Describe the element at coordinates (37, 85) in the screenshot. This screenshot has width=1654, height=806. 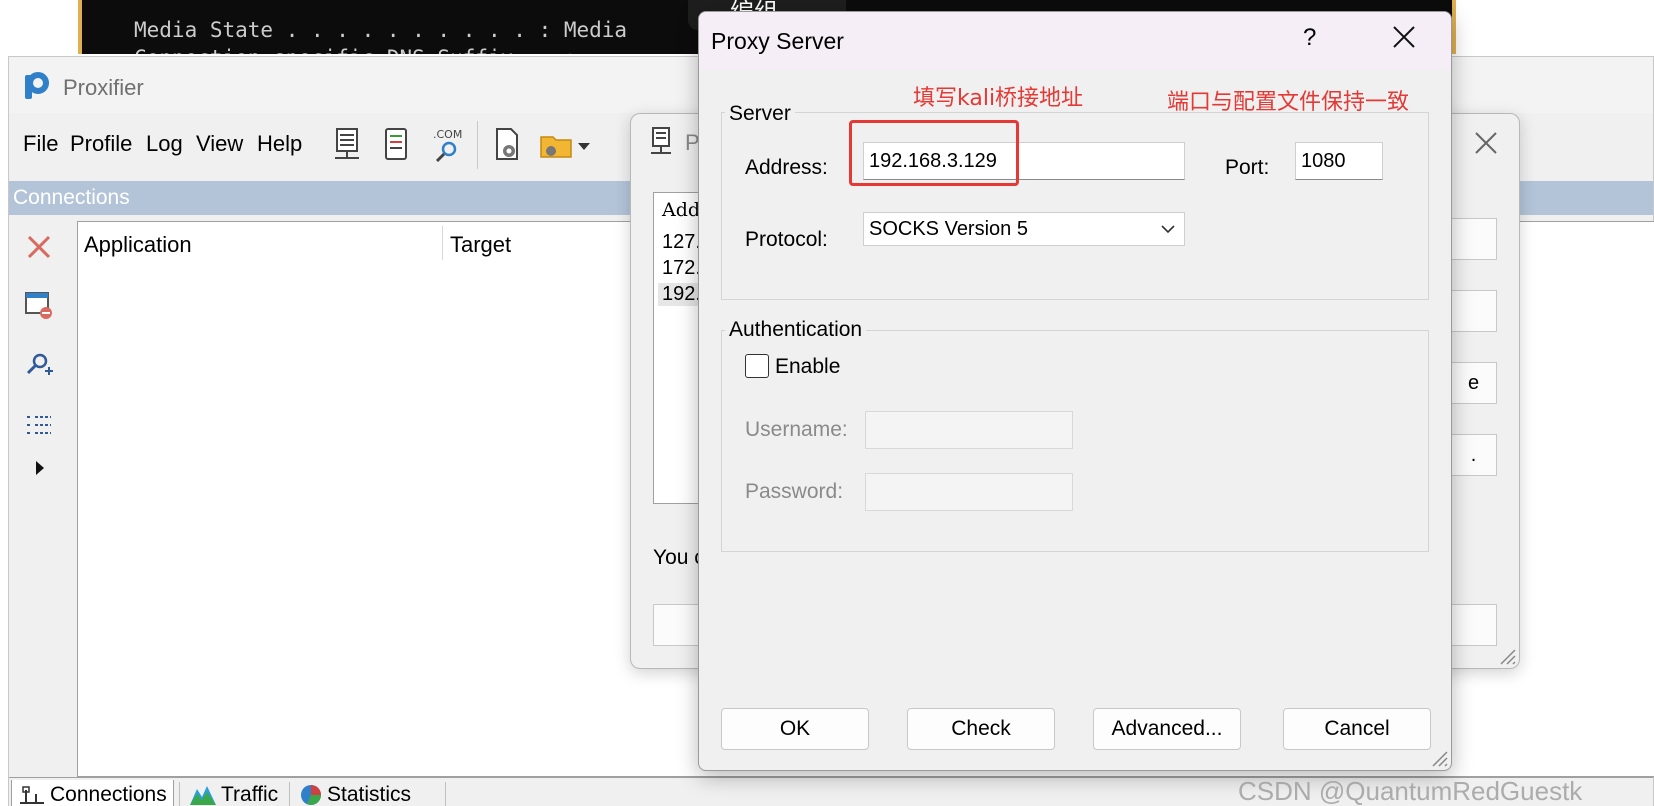
I see `proxifier-logo-icon` at that location.